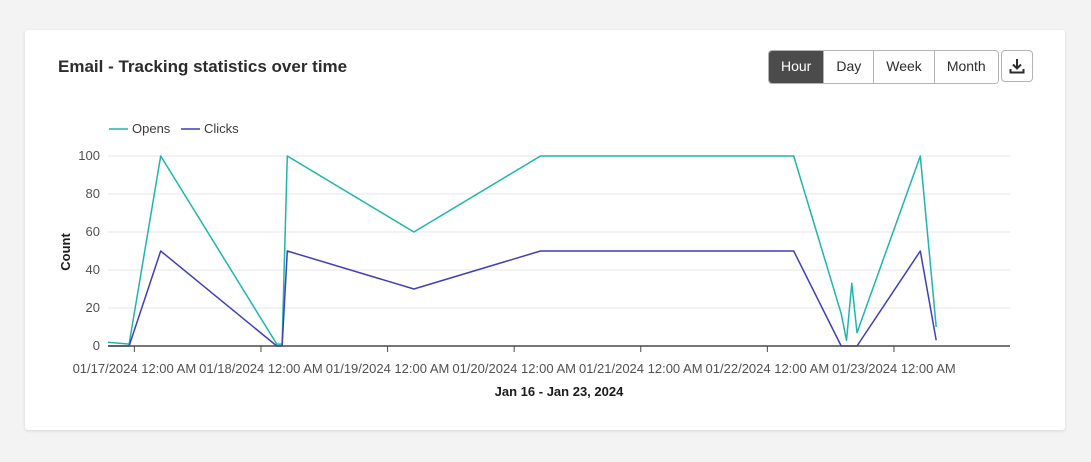  Describe the element at coordinates (89, 155) in the screenshot. I see `y-tick-label: 100` at that location.